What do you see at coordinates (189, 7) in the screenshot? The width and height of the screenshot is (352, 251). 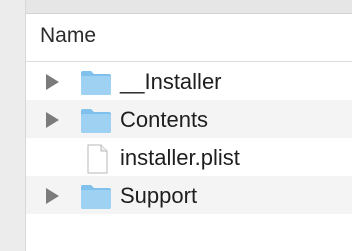 I see `toolbar-edge` at bounding box center [189, 7].